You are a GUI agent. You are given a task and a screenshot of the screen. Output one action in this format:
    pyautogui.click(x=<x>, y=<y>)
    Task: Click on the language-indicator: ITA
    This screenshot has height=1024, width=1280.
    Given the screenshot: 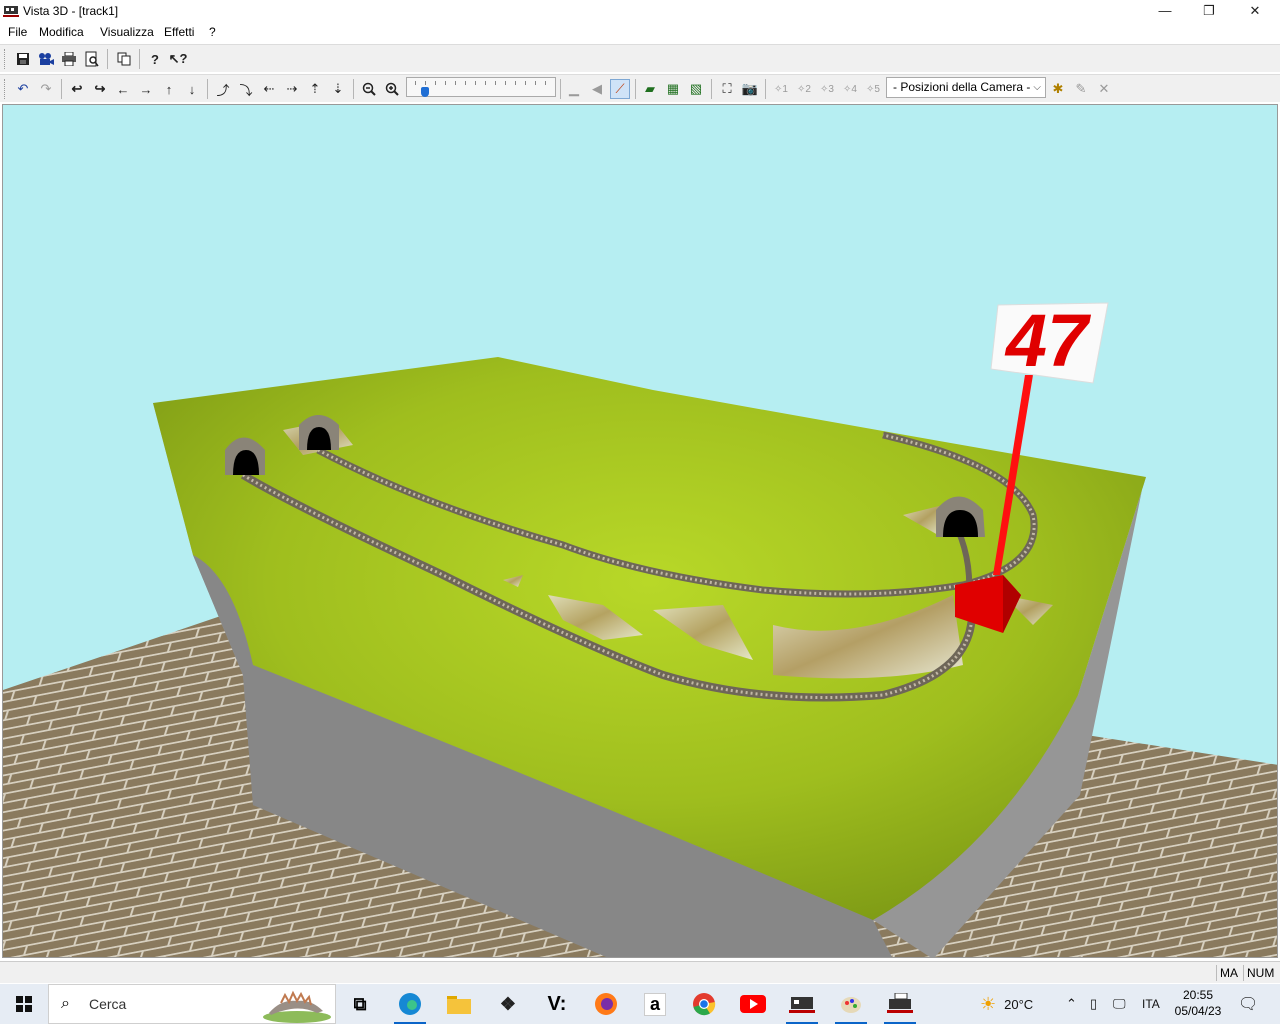 What is the action you would take?
    pyautogui.click(x=1151, y=1004)
    